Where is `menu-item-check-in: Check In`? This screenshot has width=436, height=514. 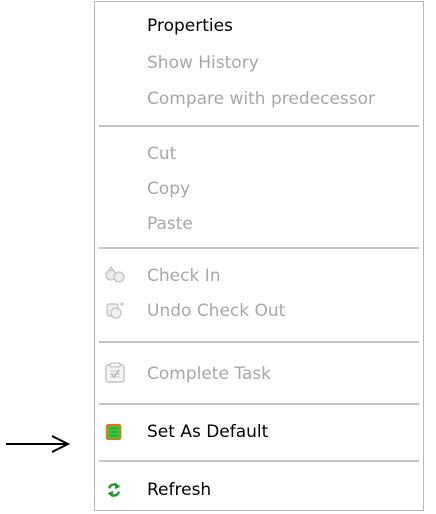
menu-item-check-in: Check In is located at coordinates (259, 276).